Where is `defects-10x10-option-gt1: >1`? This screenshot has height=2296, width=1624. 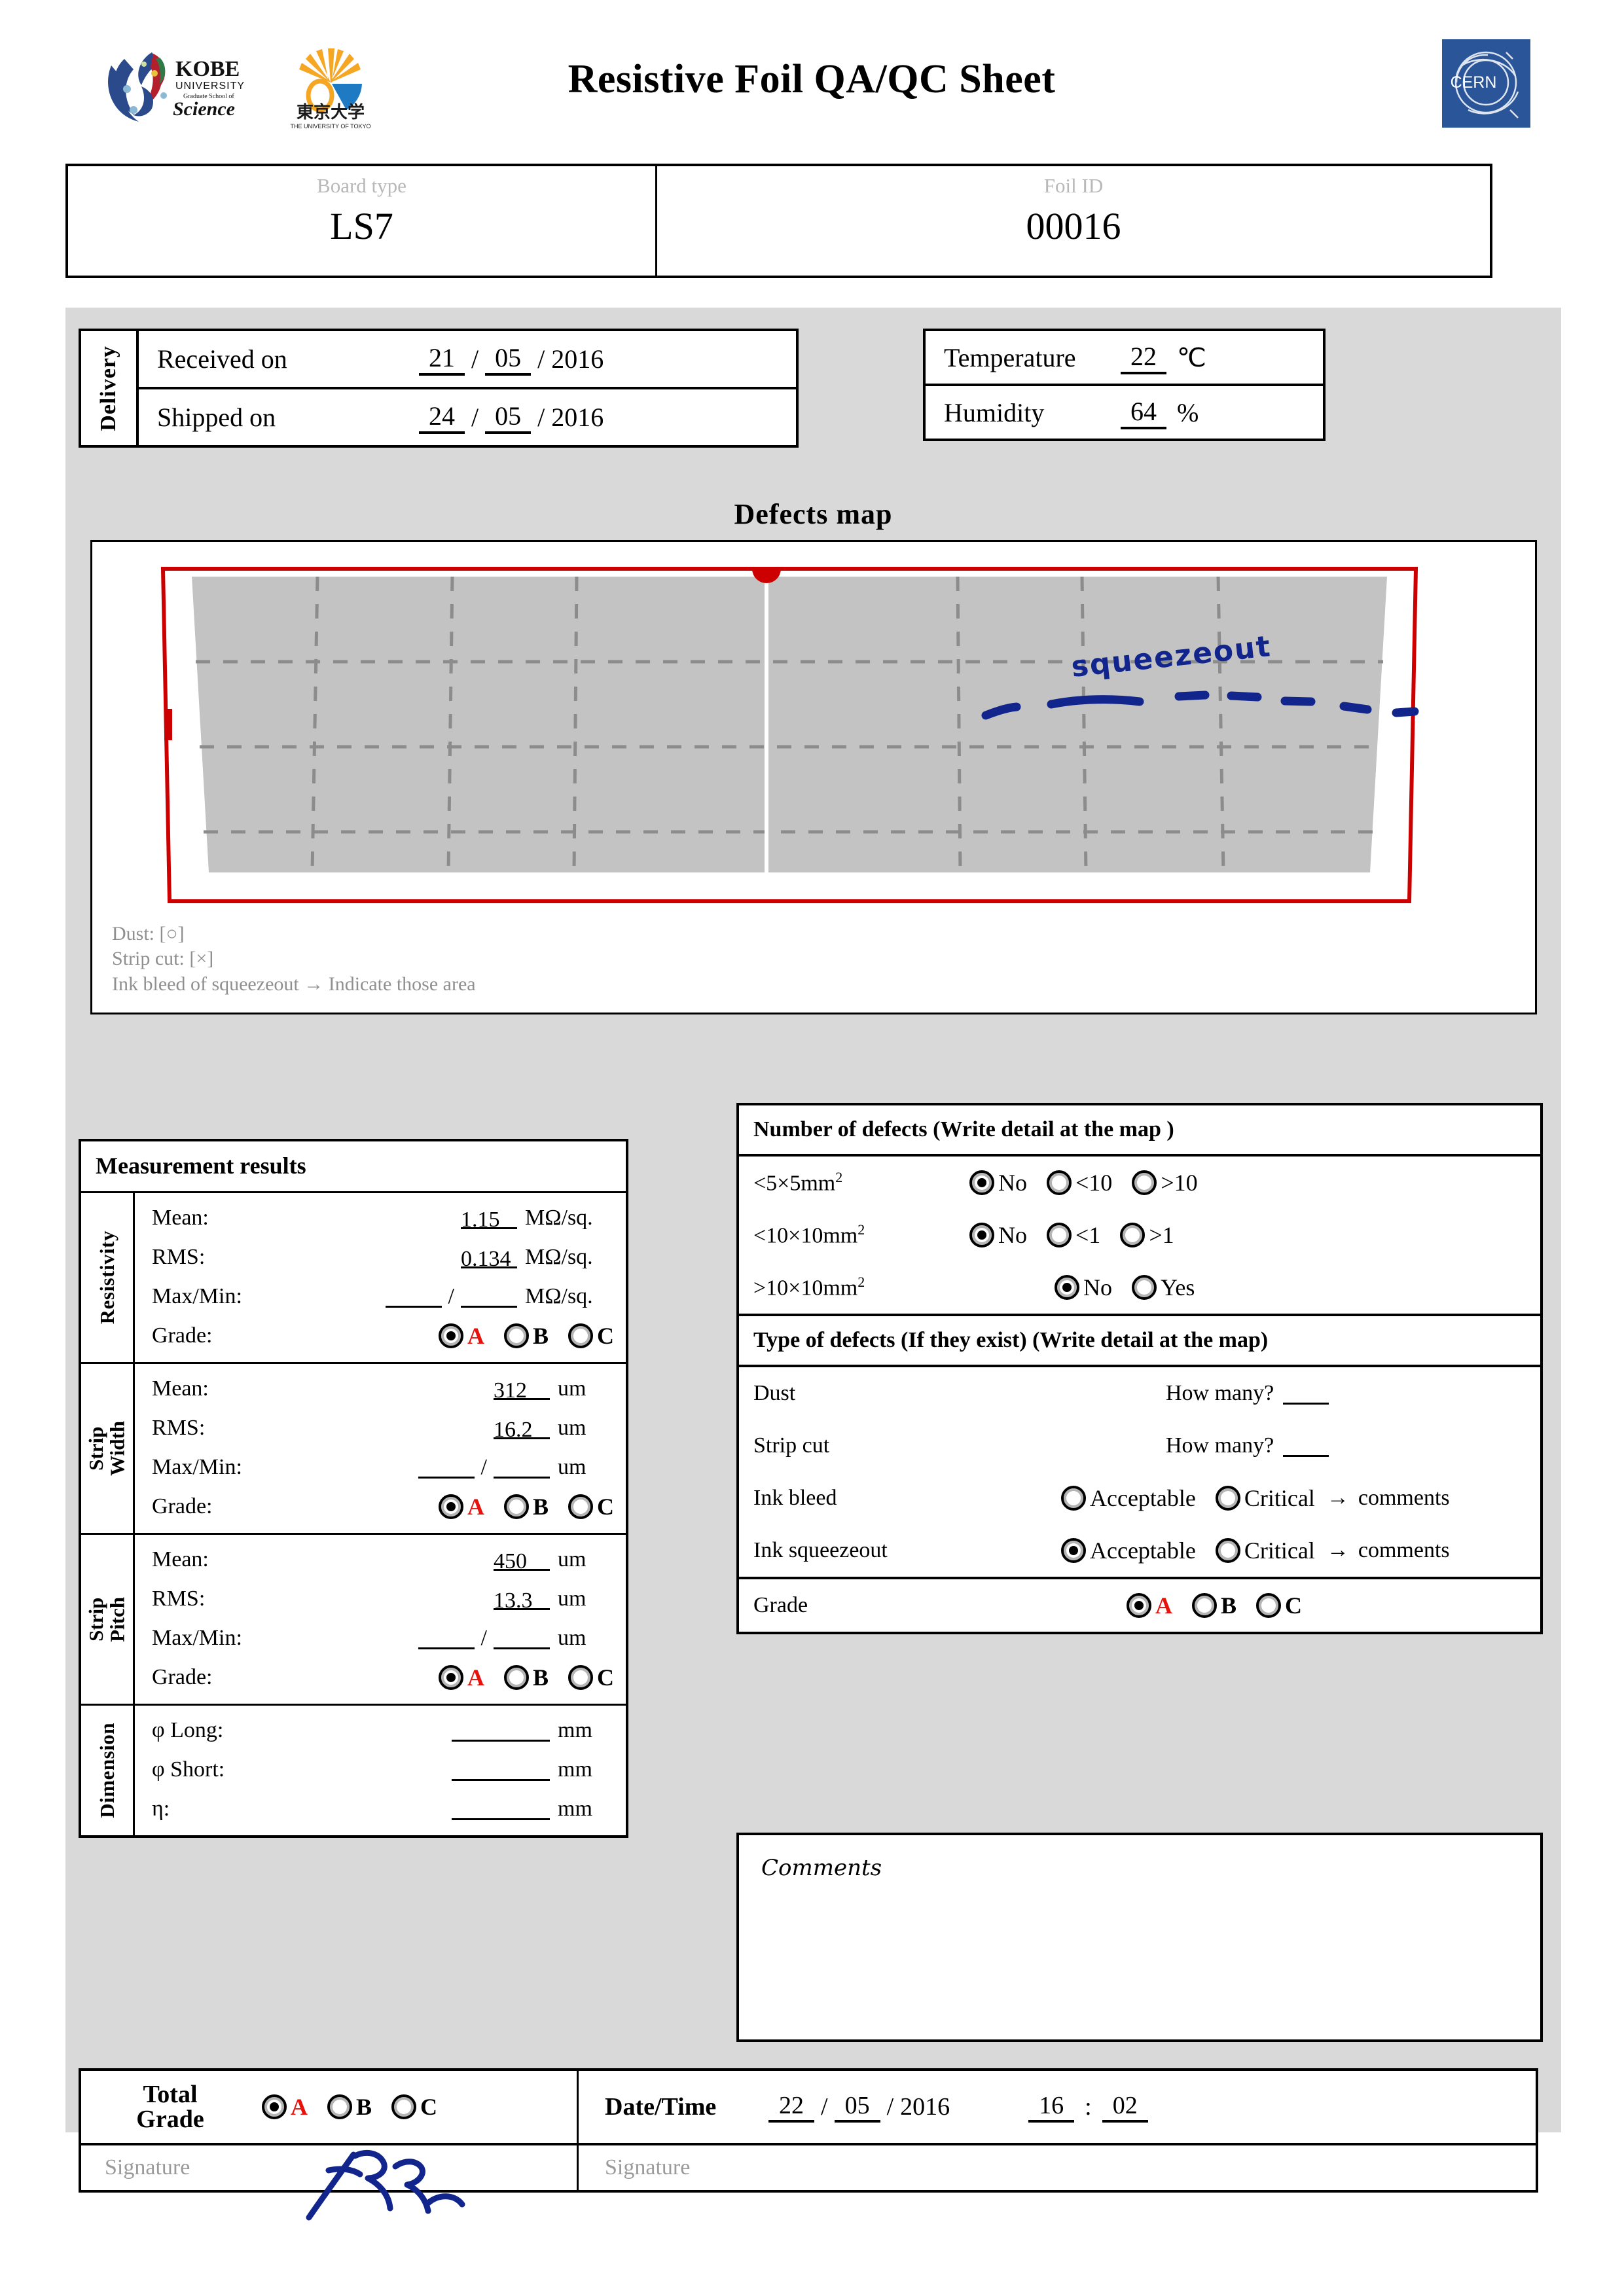
defects-10x10-option-gt1: >1 is located at coordinates (1148, 1235).